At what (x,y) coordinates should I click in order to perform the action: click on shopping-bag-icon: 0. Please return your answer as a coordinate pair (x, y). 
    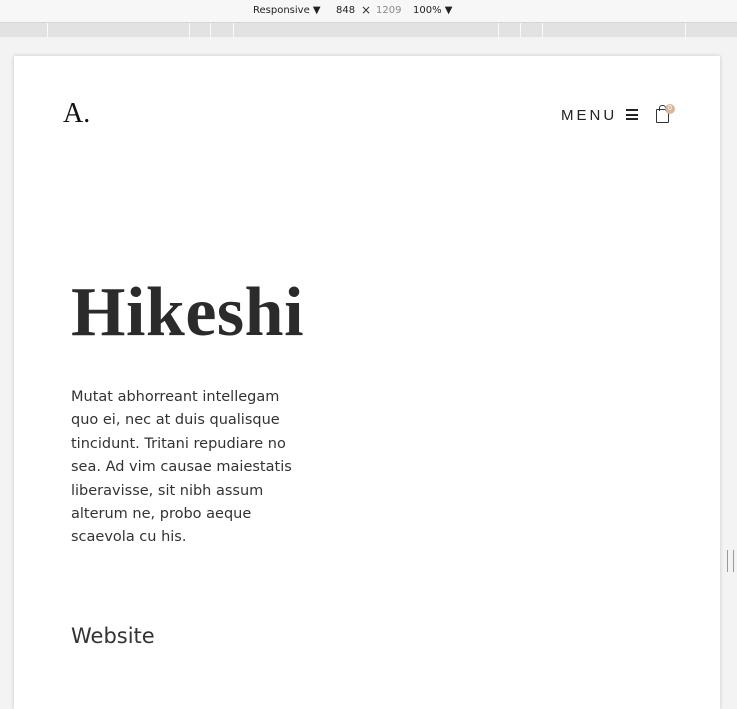
    Looking at the image, I should click on (665, 113).